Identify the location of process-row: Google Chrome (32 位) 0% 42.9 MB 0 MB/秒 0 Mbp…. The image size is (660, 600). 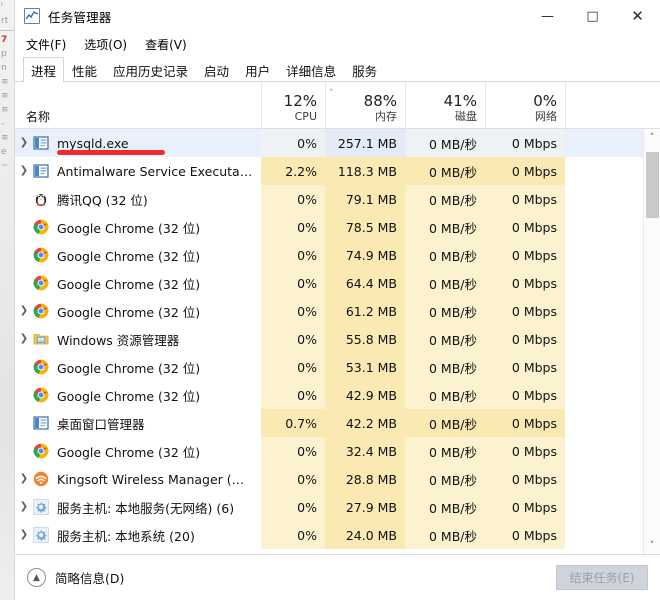
(329, 395).